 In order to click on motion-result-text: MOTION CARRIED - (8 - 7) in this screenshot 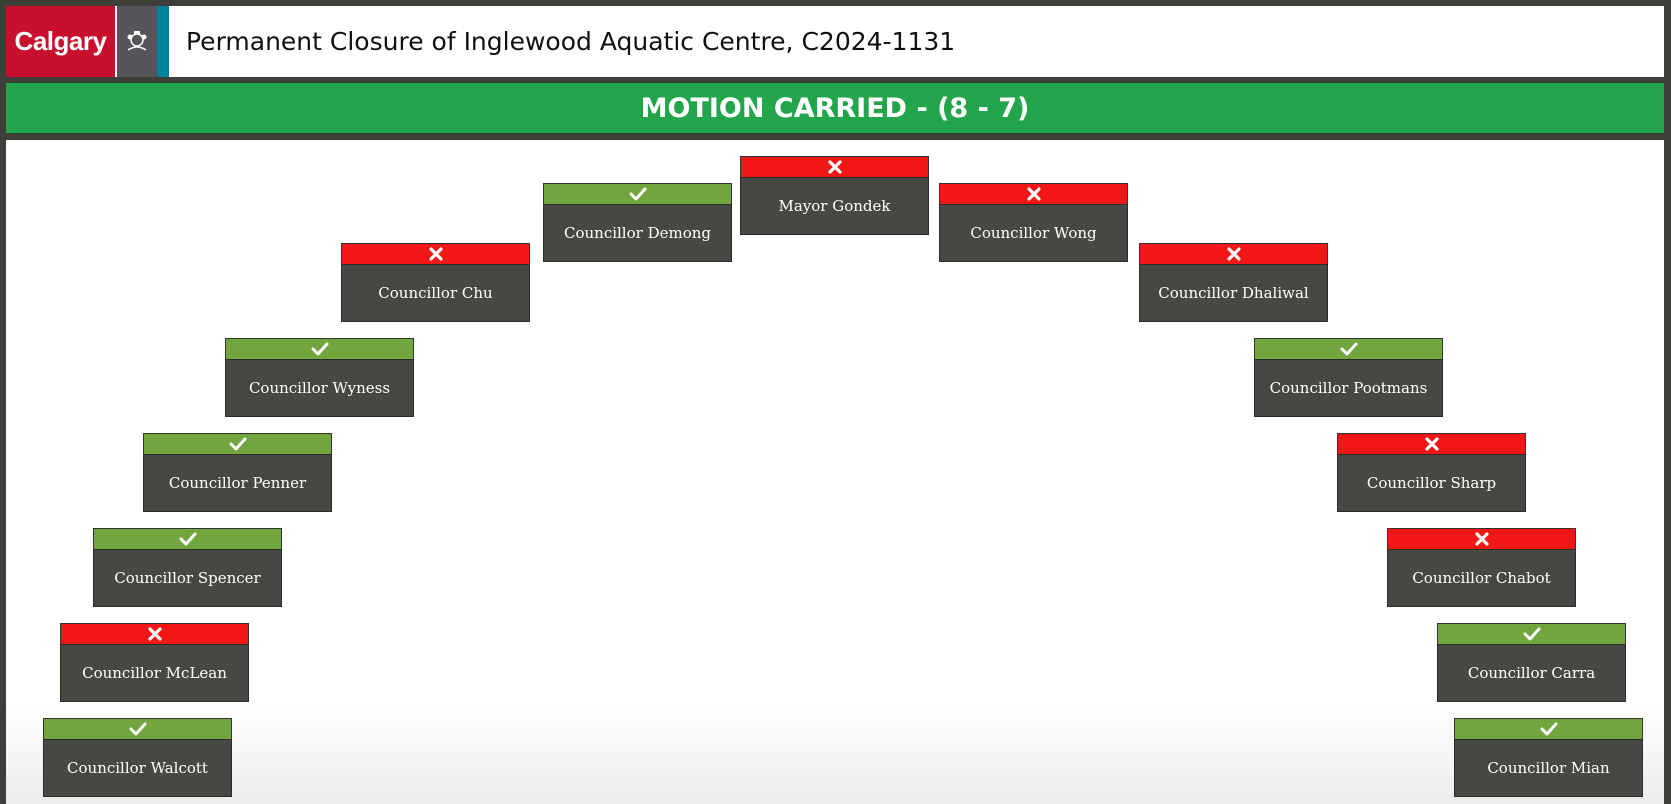, I will do `click(835, 108)`.